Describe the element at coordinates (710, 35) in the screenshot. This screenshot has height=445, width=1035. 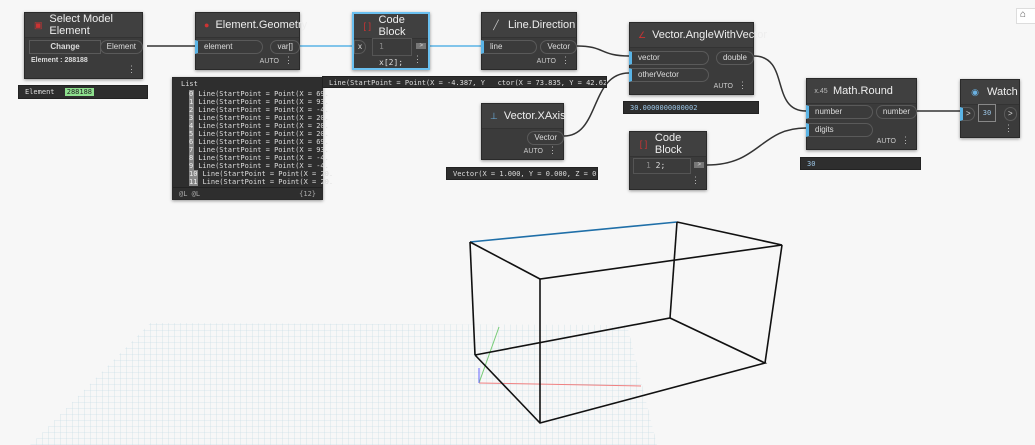
I see `node-title: Vector.AngleWithVector` at that location.